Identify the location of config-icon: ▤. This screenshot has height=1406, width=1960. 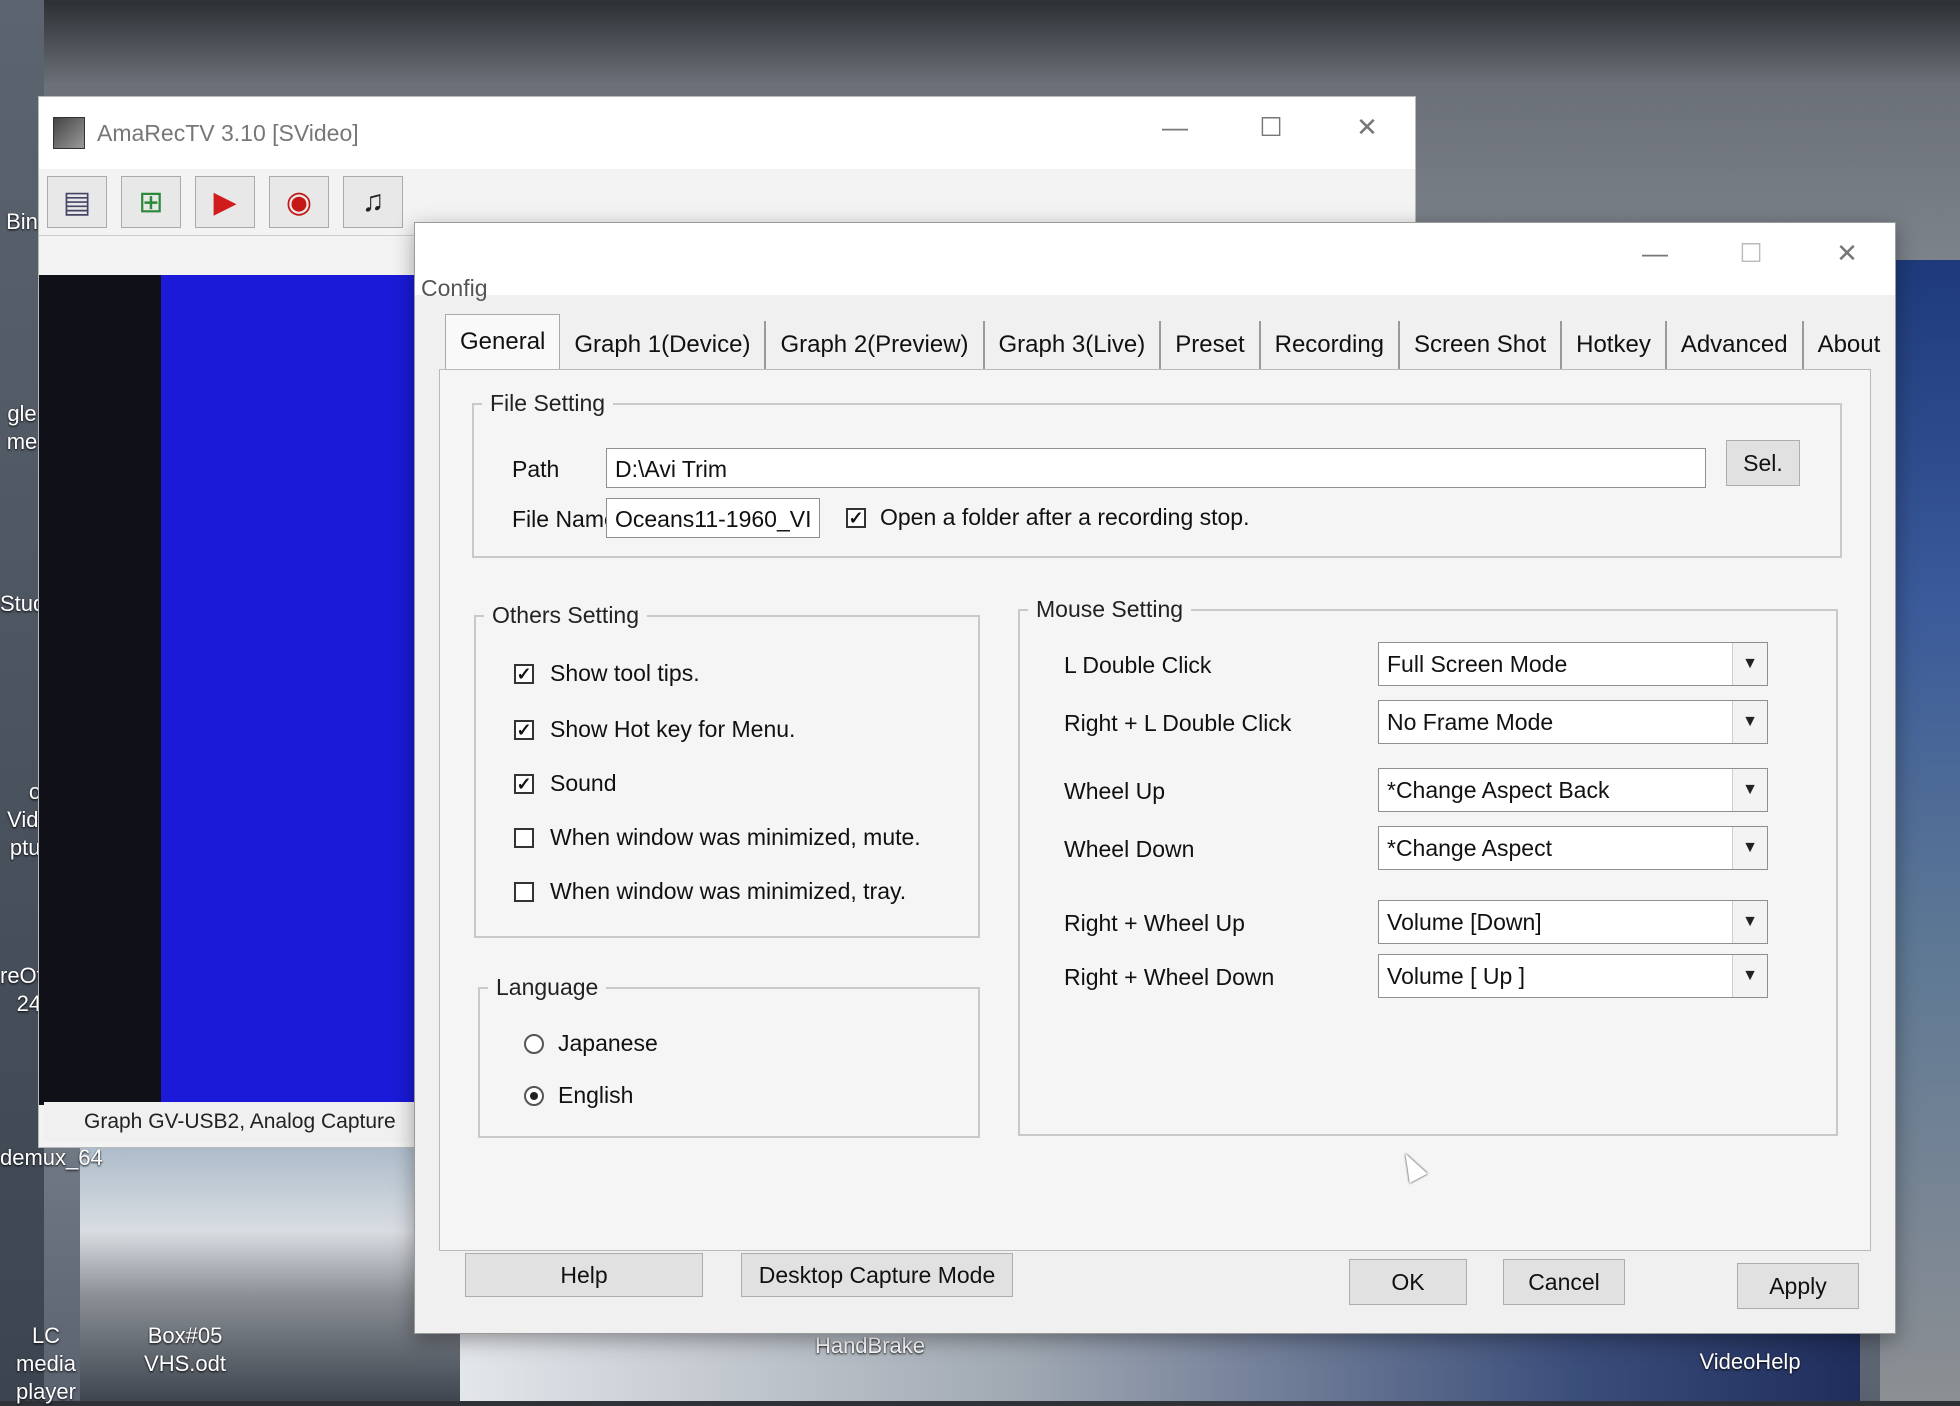
(77, 202).